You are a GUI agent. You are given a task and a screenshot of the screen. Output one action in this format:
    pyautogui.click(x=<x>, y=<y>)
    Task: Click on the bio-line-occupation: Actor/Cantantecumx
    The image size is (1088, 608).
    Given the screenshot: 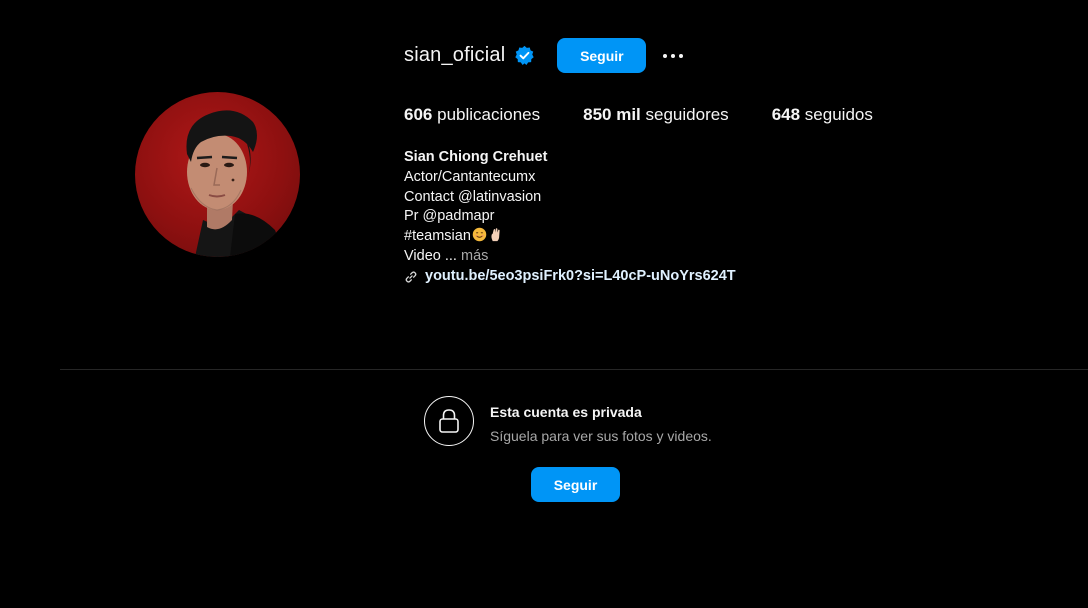 What is the action you would take?
    pyautogui.click(x=470, y=176)
    